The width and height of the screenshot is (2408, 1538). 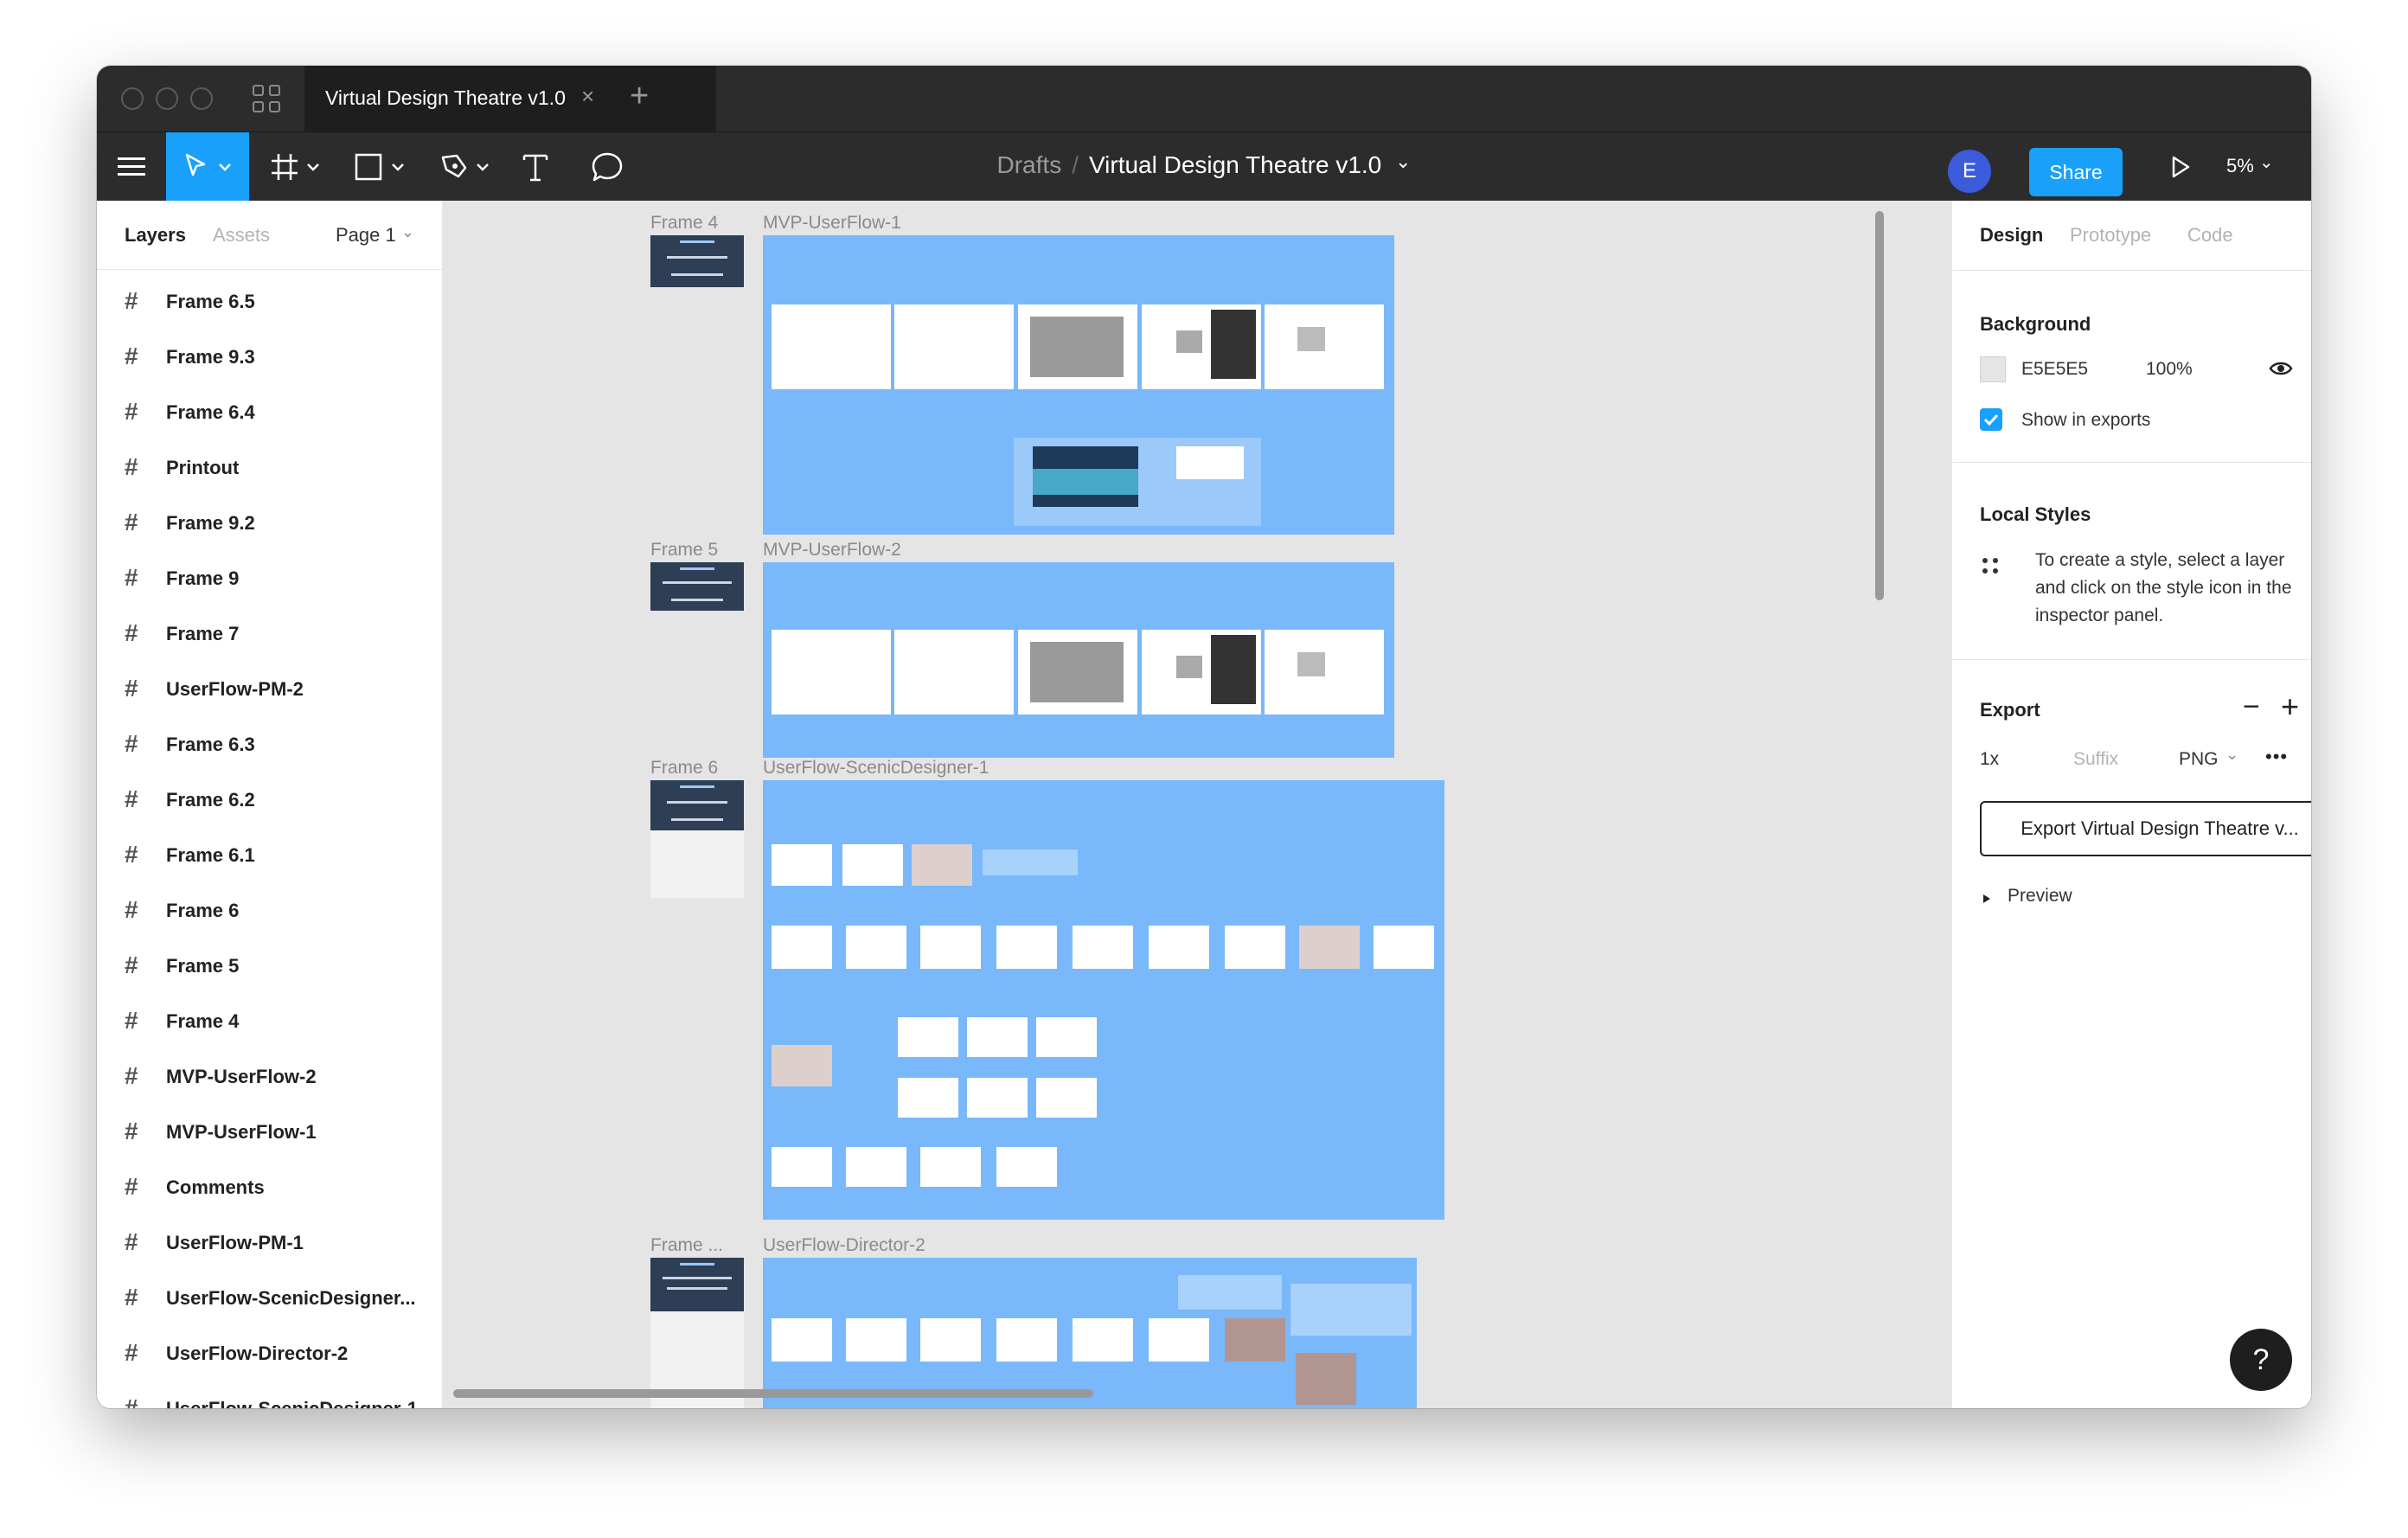 I want to click on layer-name: Frame 9.2, so click(x=210, y=523).